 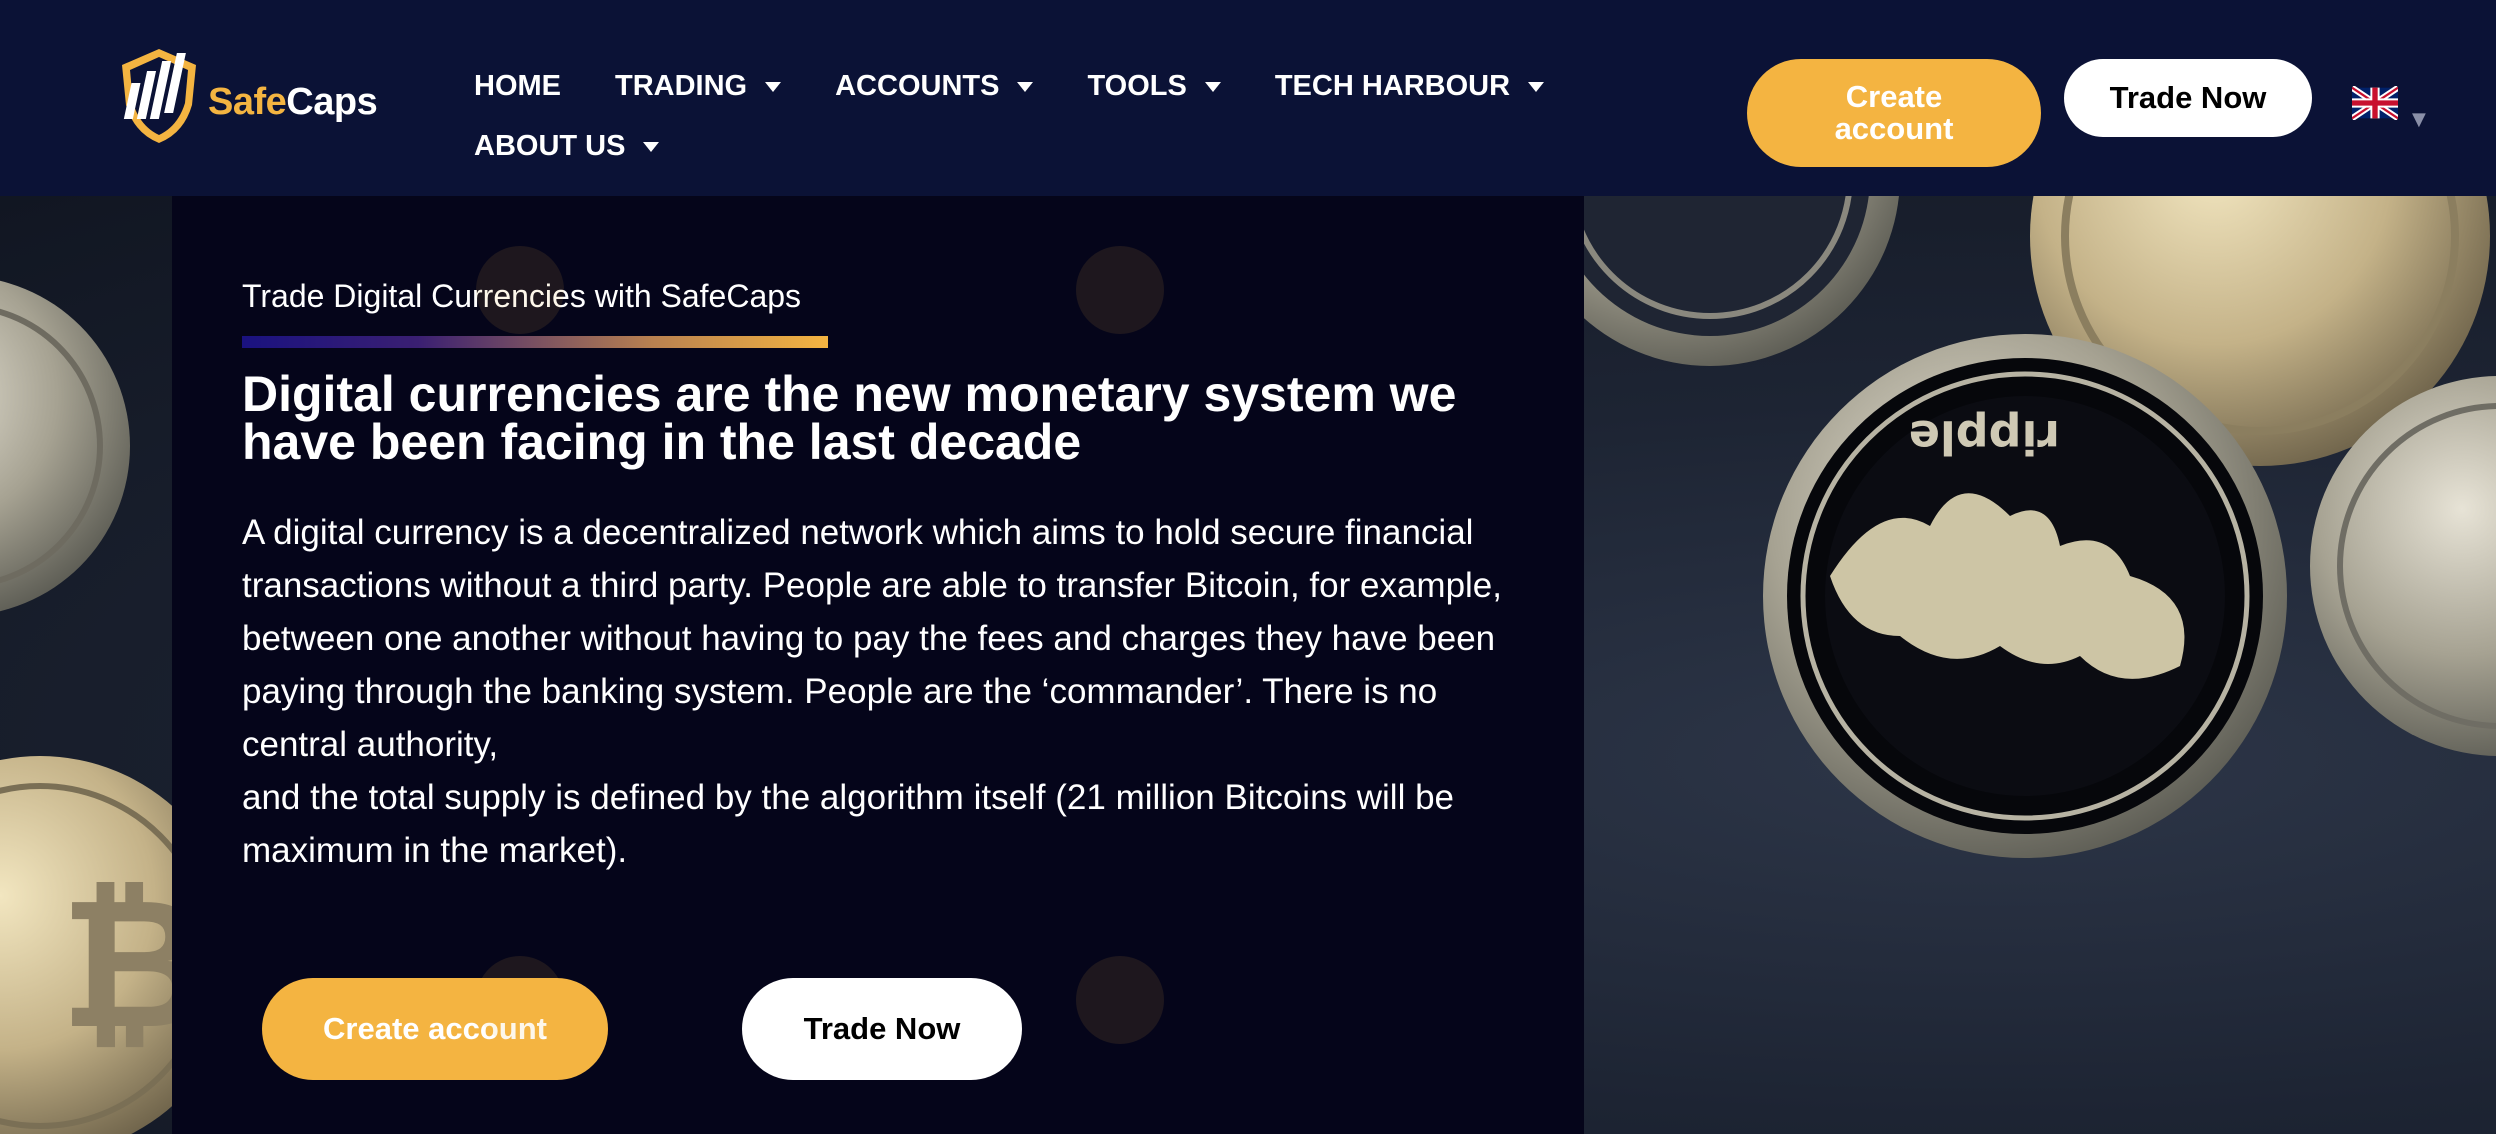 I want to click on nav-tech-harbour: TECH HARBOUR, so click(x=1410, y=86).